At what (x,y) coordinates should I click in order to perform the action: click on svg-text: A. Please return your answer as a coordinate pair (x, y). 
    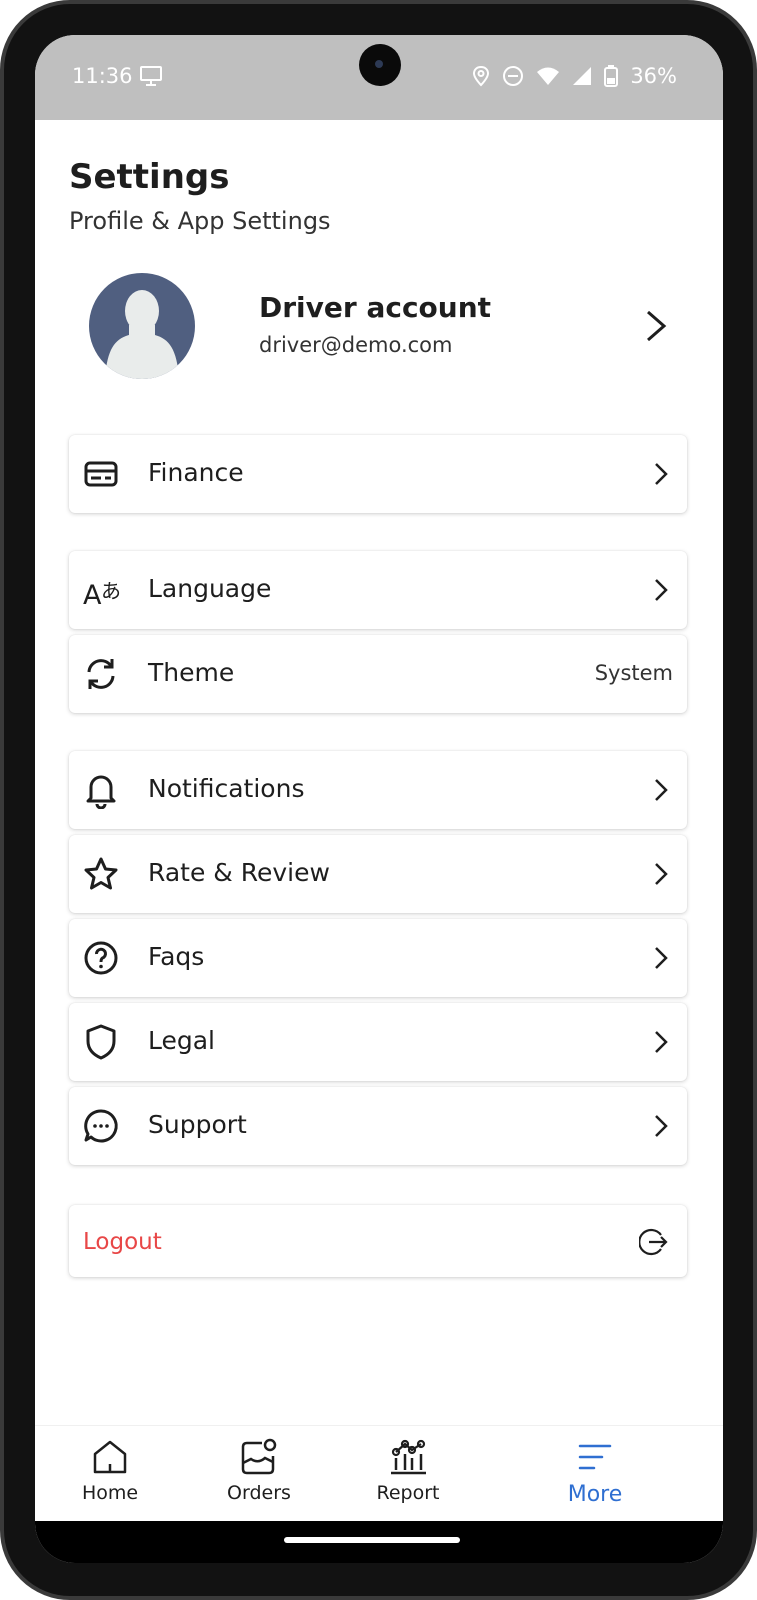
    Looking at the image, I should click on (92, 594).